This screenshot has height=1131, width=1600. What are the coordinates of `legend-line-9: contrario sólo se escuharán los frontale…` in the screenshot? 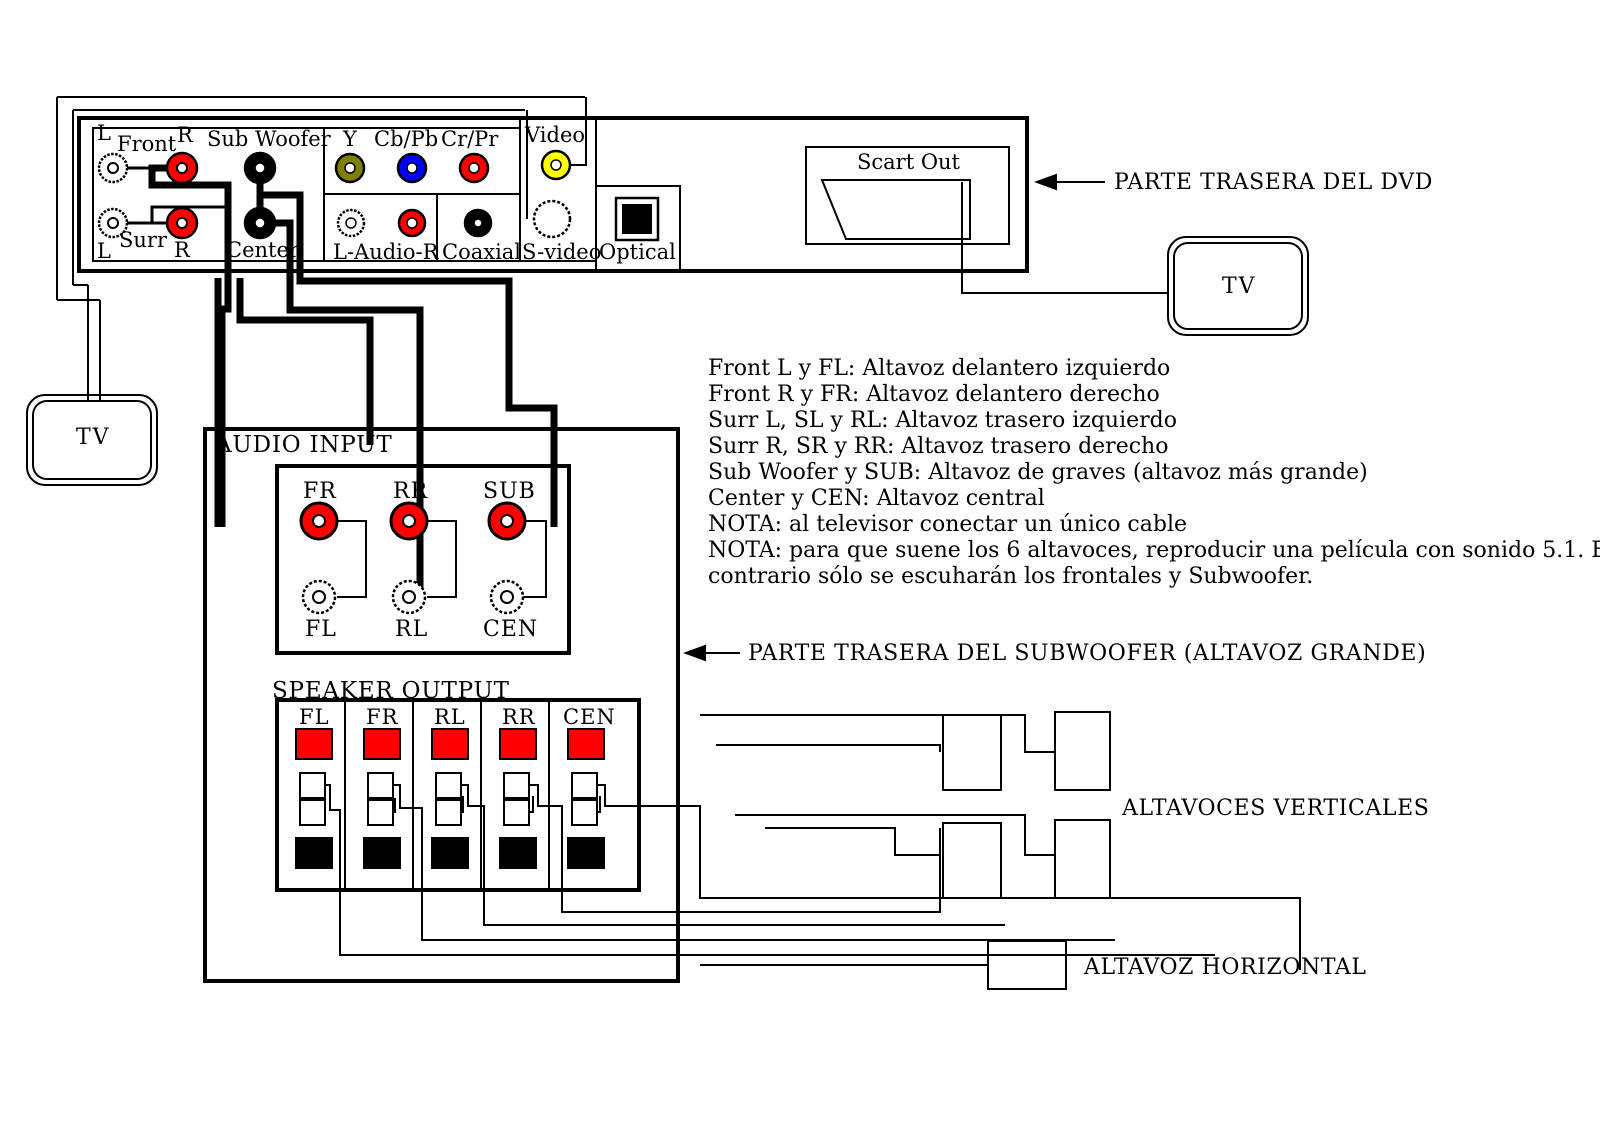 It's located at (1011, 576).